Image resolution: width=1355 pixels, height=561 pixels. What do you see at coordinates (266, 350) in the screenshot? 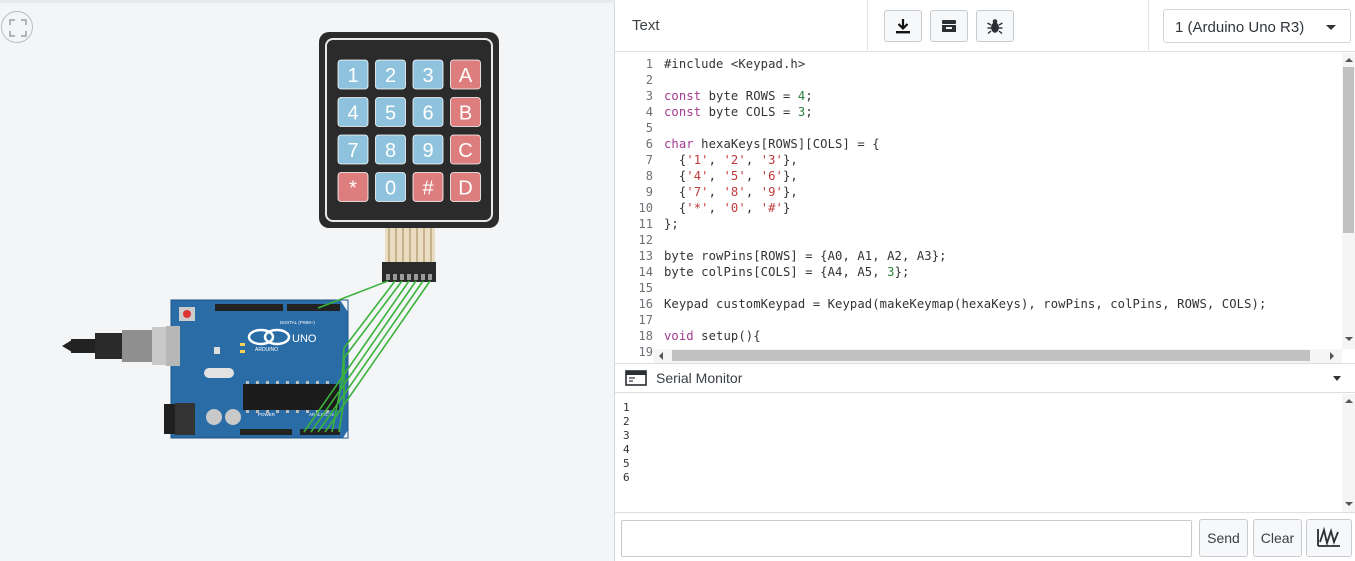
I see `board-brand: ARDUINO` at bounding box center [266, 350].